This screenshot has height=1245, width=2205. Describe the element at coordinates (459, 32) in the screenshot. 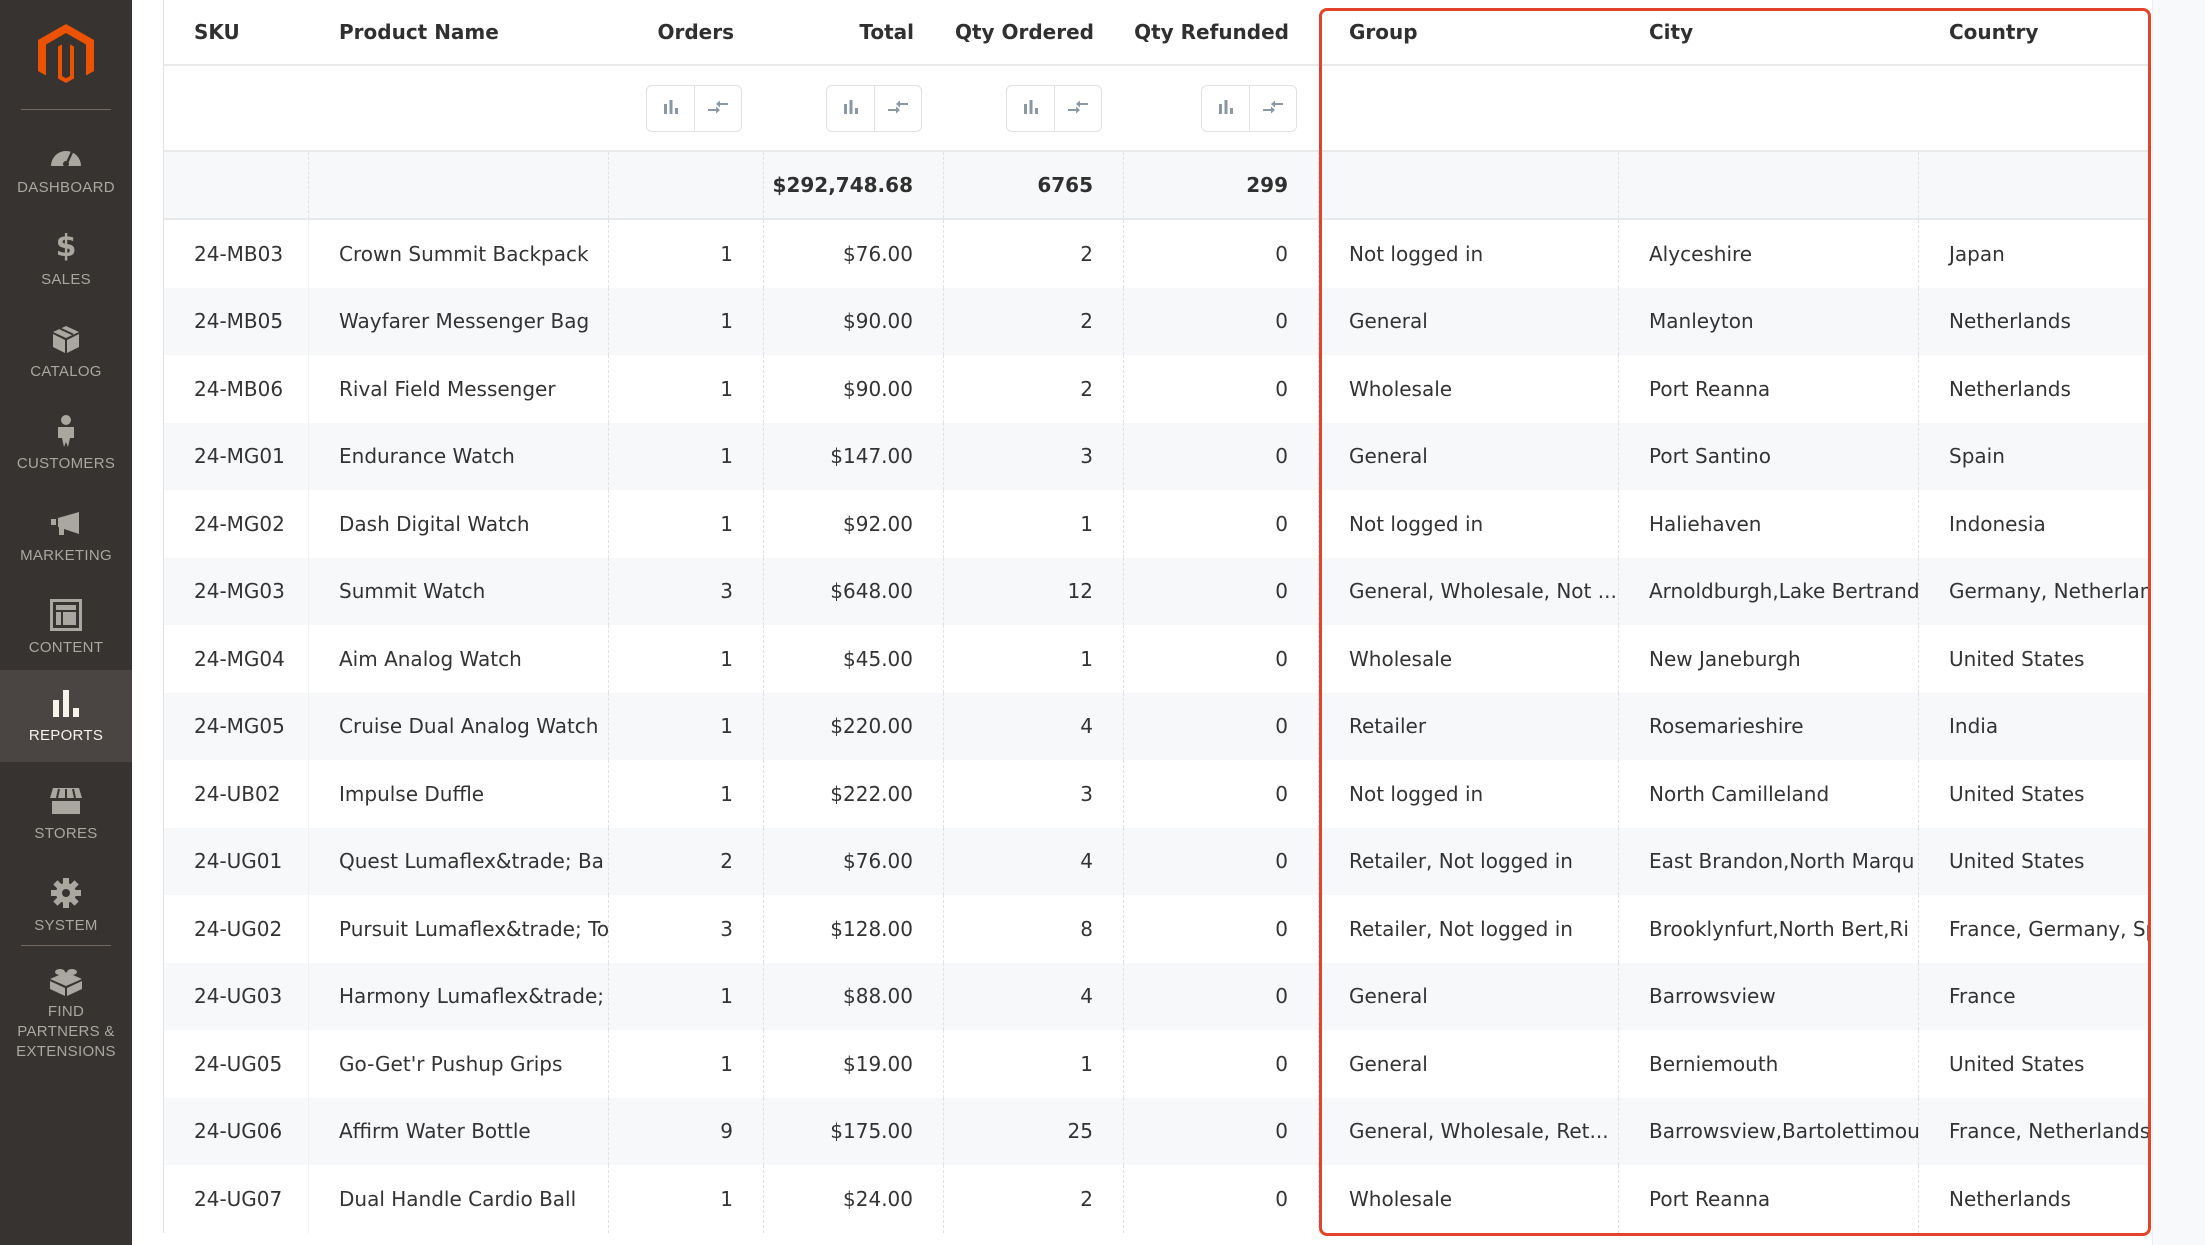

I see `column-header-product-name: Product Name` at that location.